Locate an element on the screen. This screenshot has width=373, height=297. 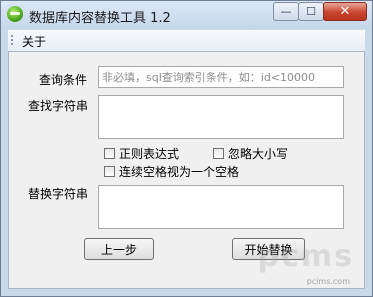
minimize-icon: — is located at coordinates (286, 11).